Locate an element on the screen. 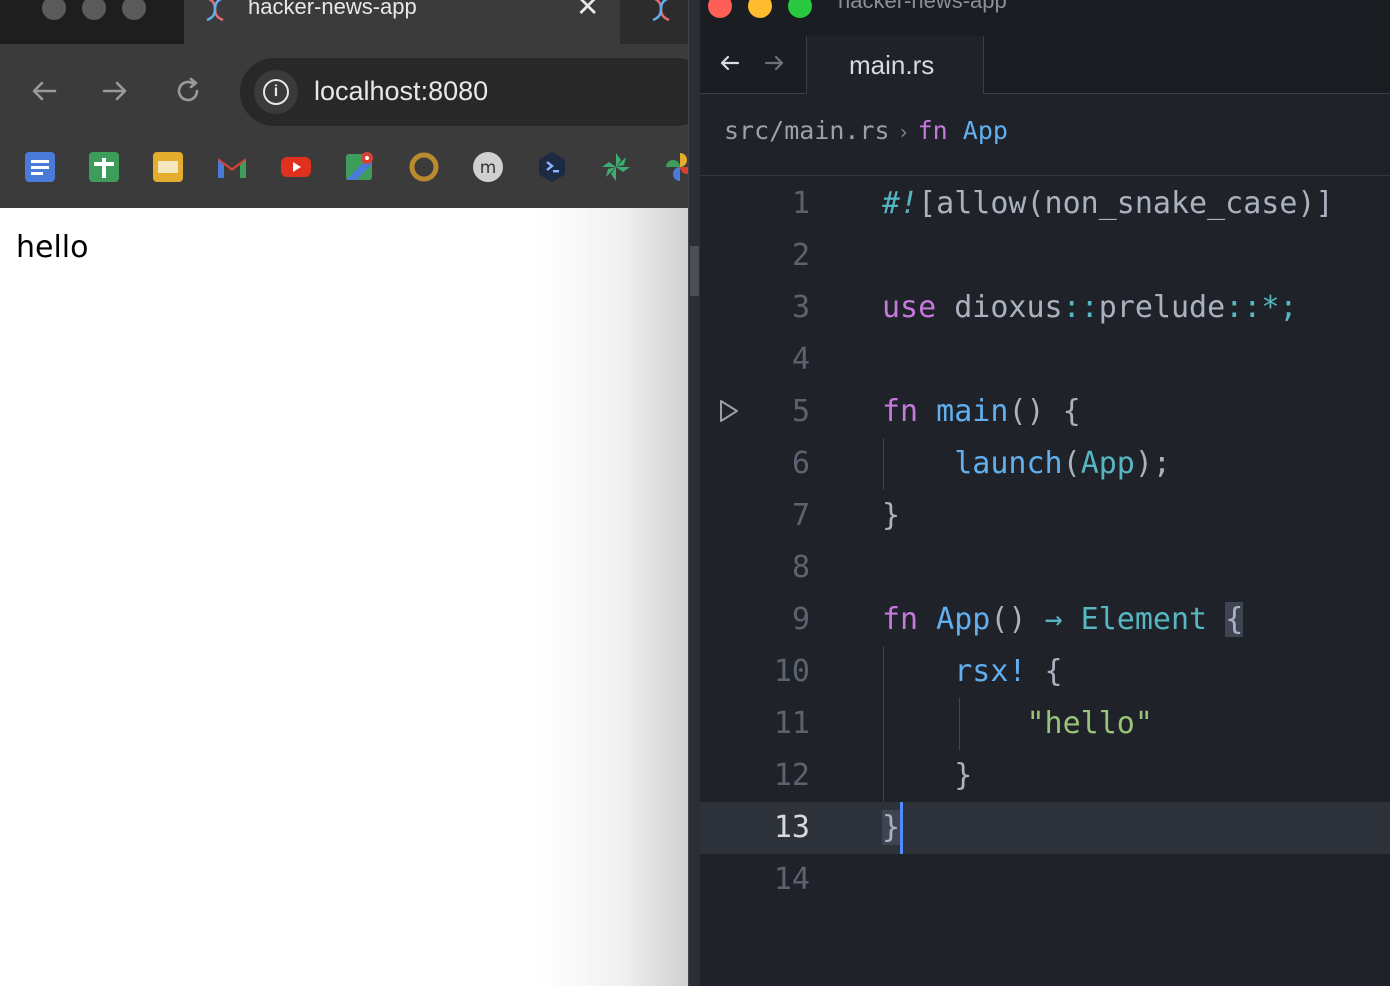 This screenshot has width=1390, height=986. code-line: 5 fn main() { is located at coordinates (1045, 412).